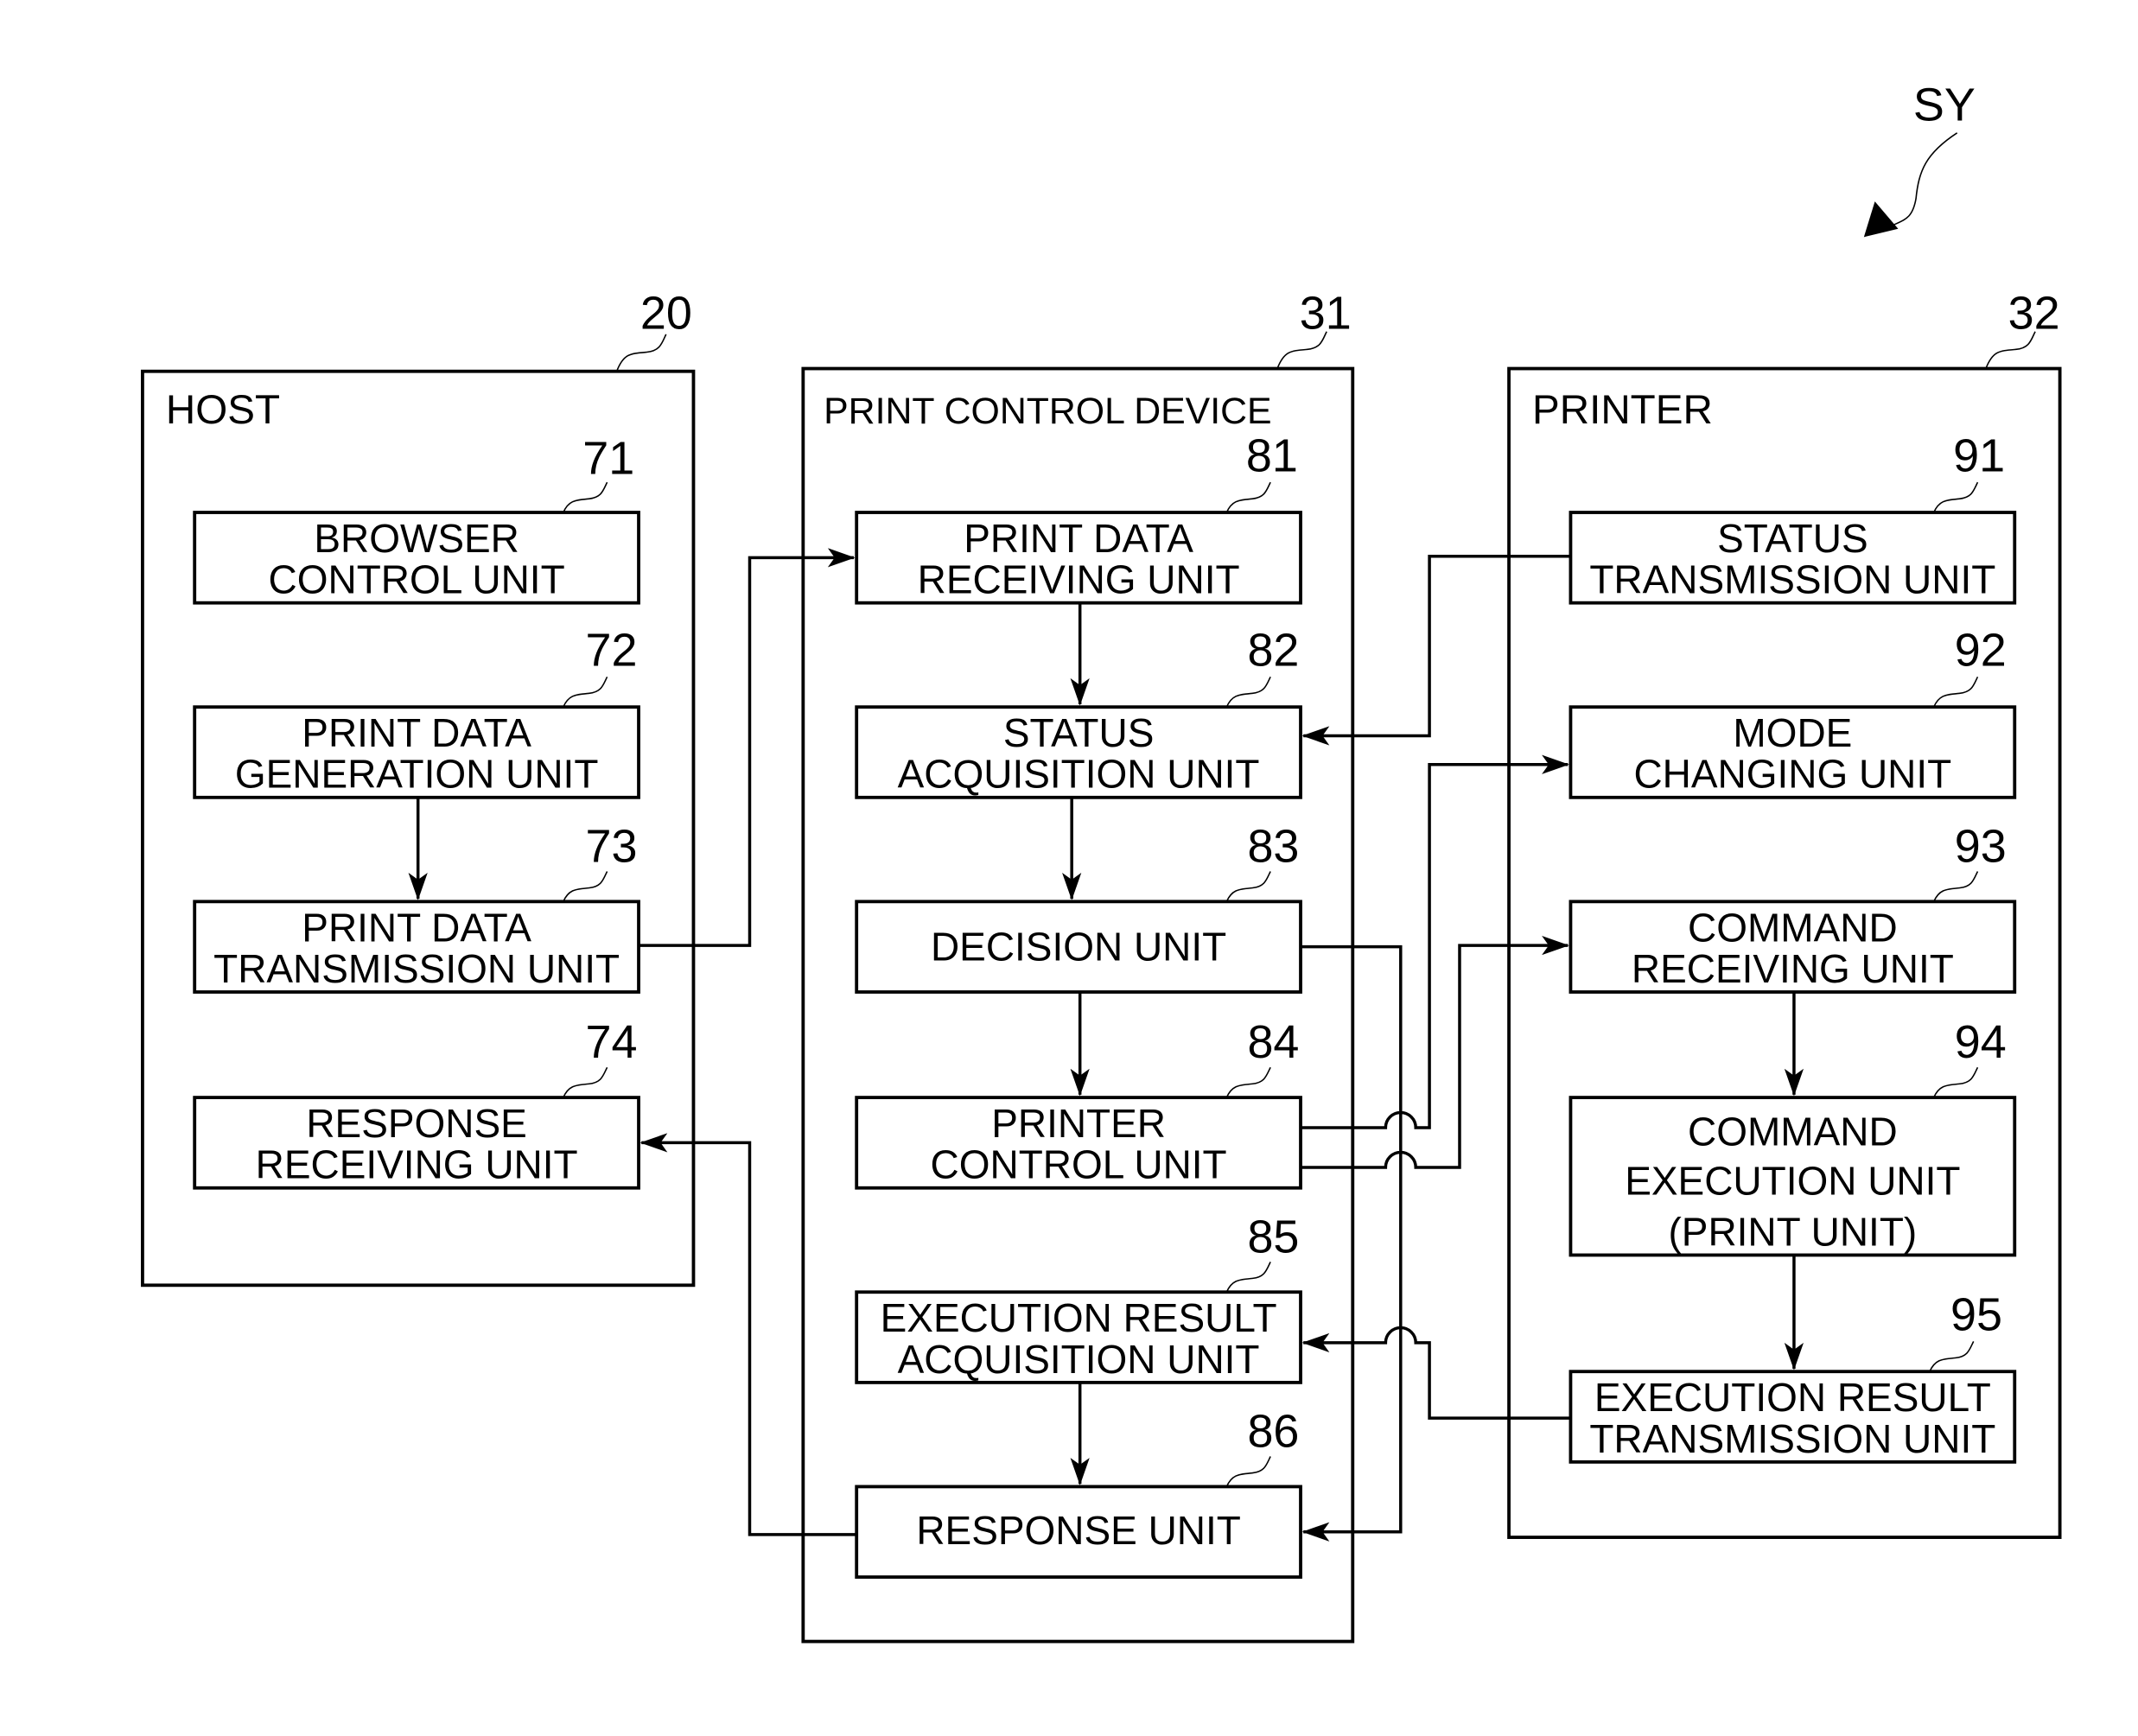 The height and width of the screenshot is (1736, 2138). What do you see at coordinates (1622, 410) in the screenshot?
I see `printer-title: PRINTER` at bounding box center [1622, 410].